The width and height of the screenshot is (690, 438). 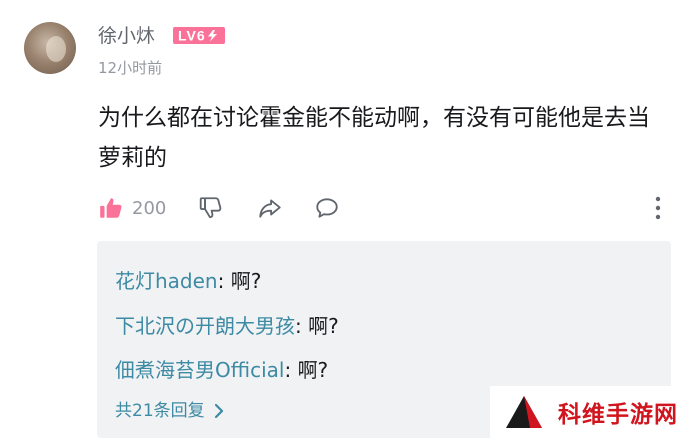 I want to click on watermark-text: 科维手游网, so click(x=618, y=415).